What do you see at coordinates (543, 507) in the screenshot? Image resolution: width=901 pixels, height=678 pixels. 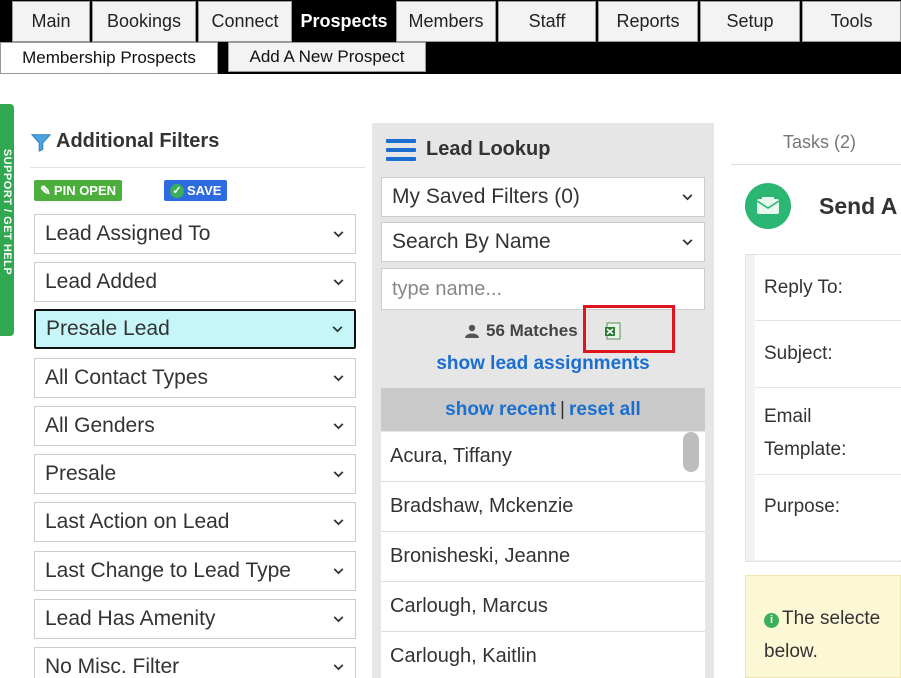 I see `list-item: Bradshaw, Mckenzie` at bounding box center [543, 507].